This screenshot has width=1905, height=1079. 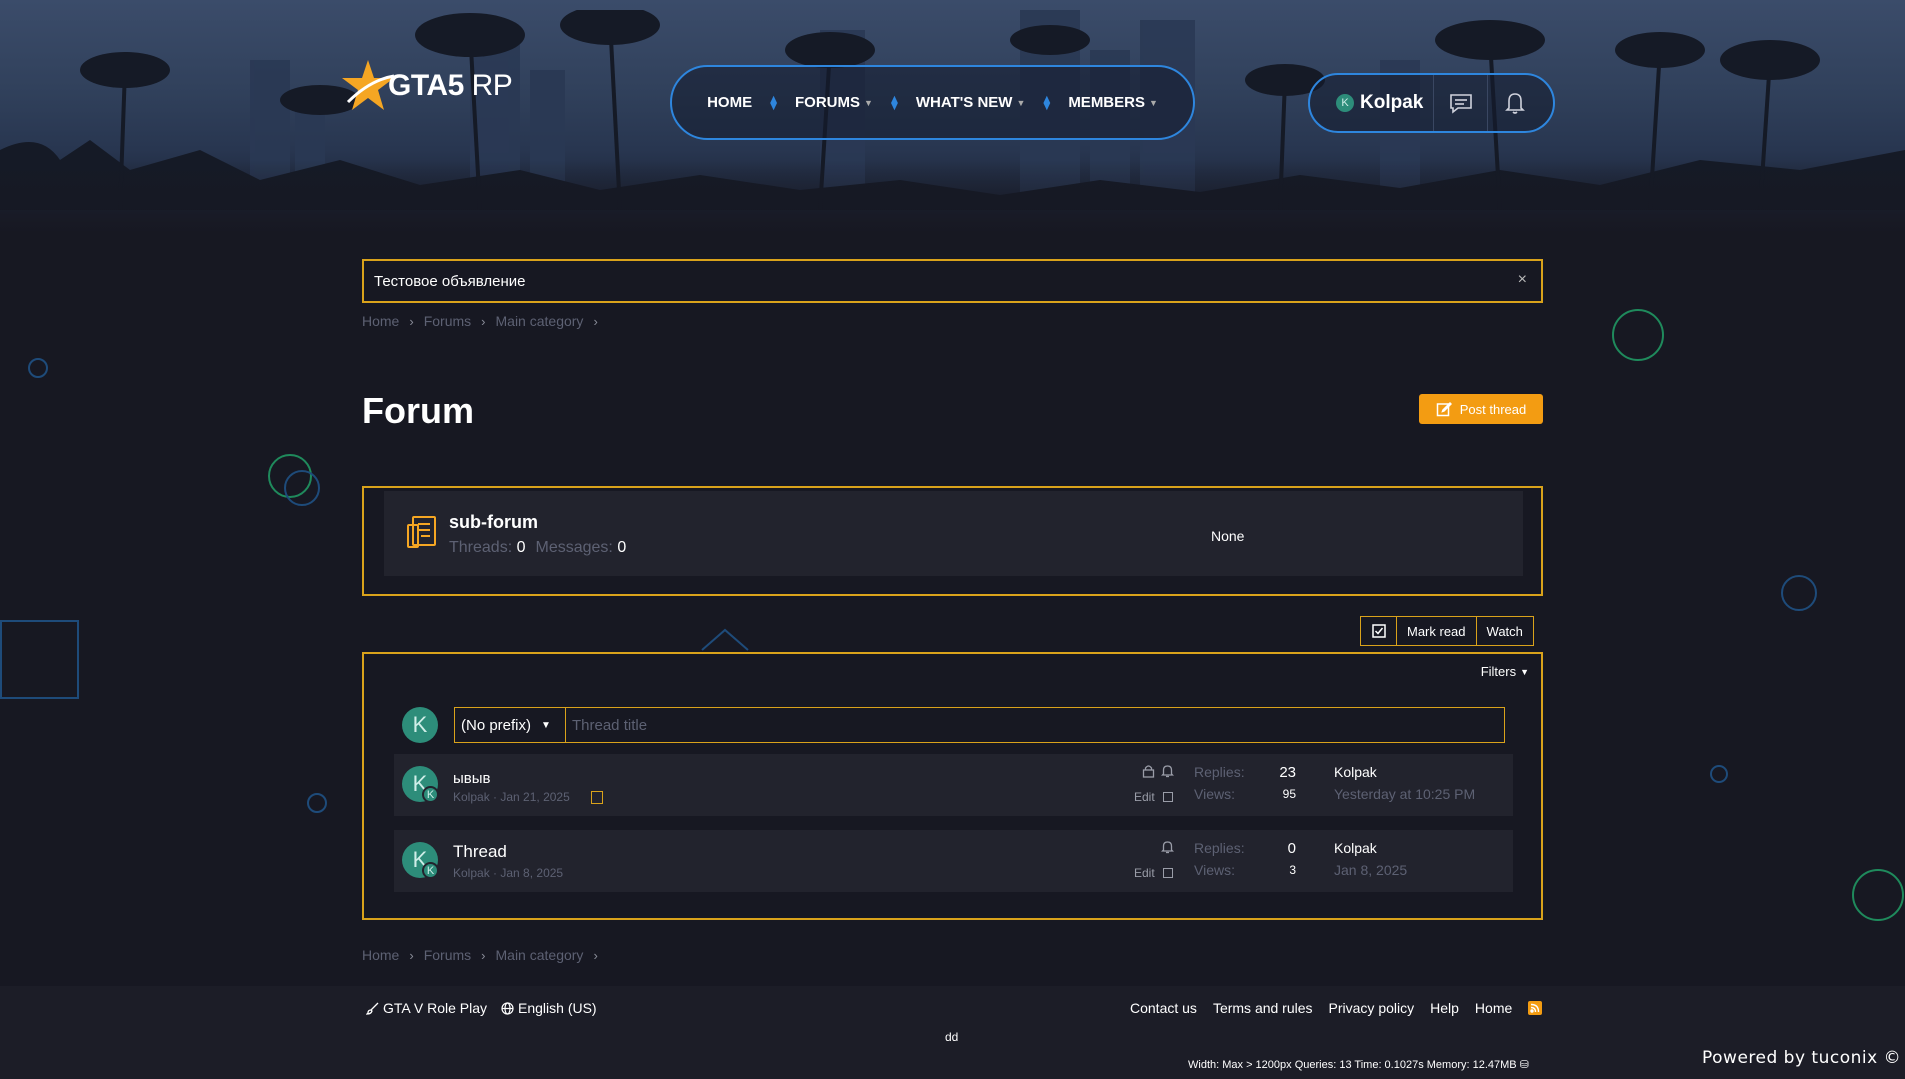 What do you see at coordinates (507, 1008) in the screenshot?
I see `globe-icon` at bounding box center [507, 1008].